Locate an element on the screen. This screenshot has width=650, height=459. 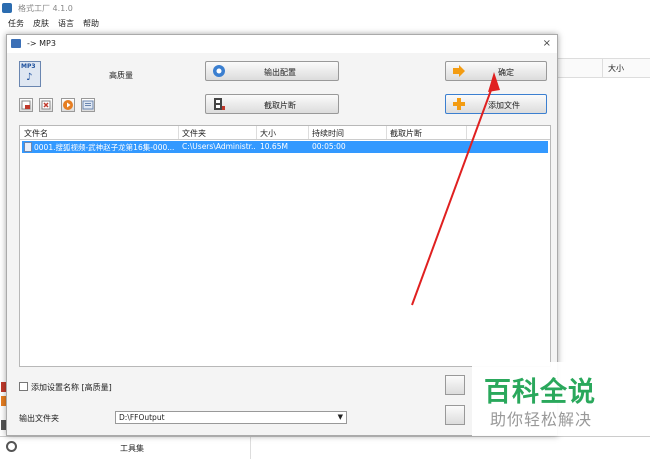
watermark: 百科全说 助你轻松解决 is located at coordinates (551, 399).